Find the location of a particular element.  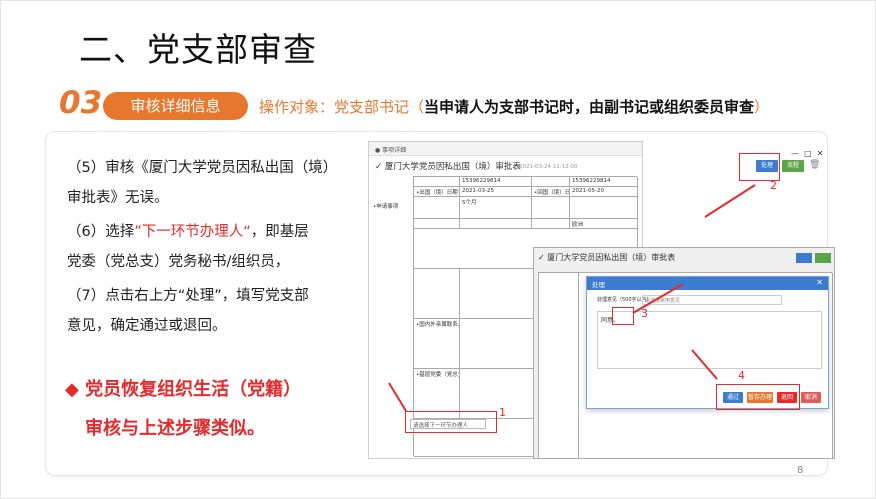

cell-phone2: 15396229814 is located at coordinates (604, 182).